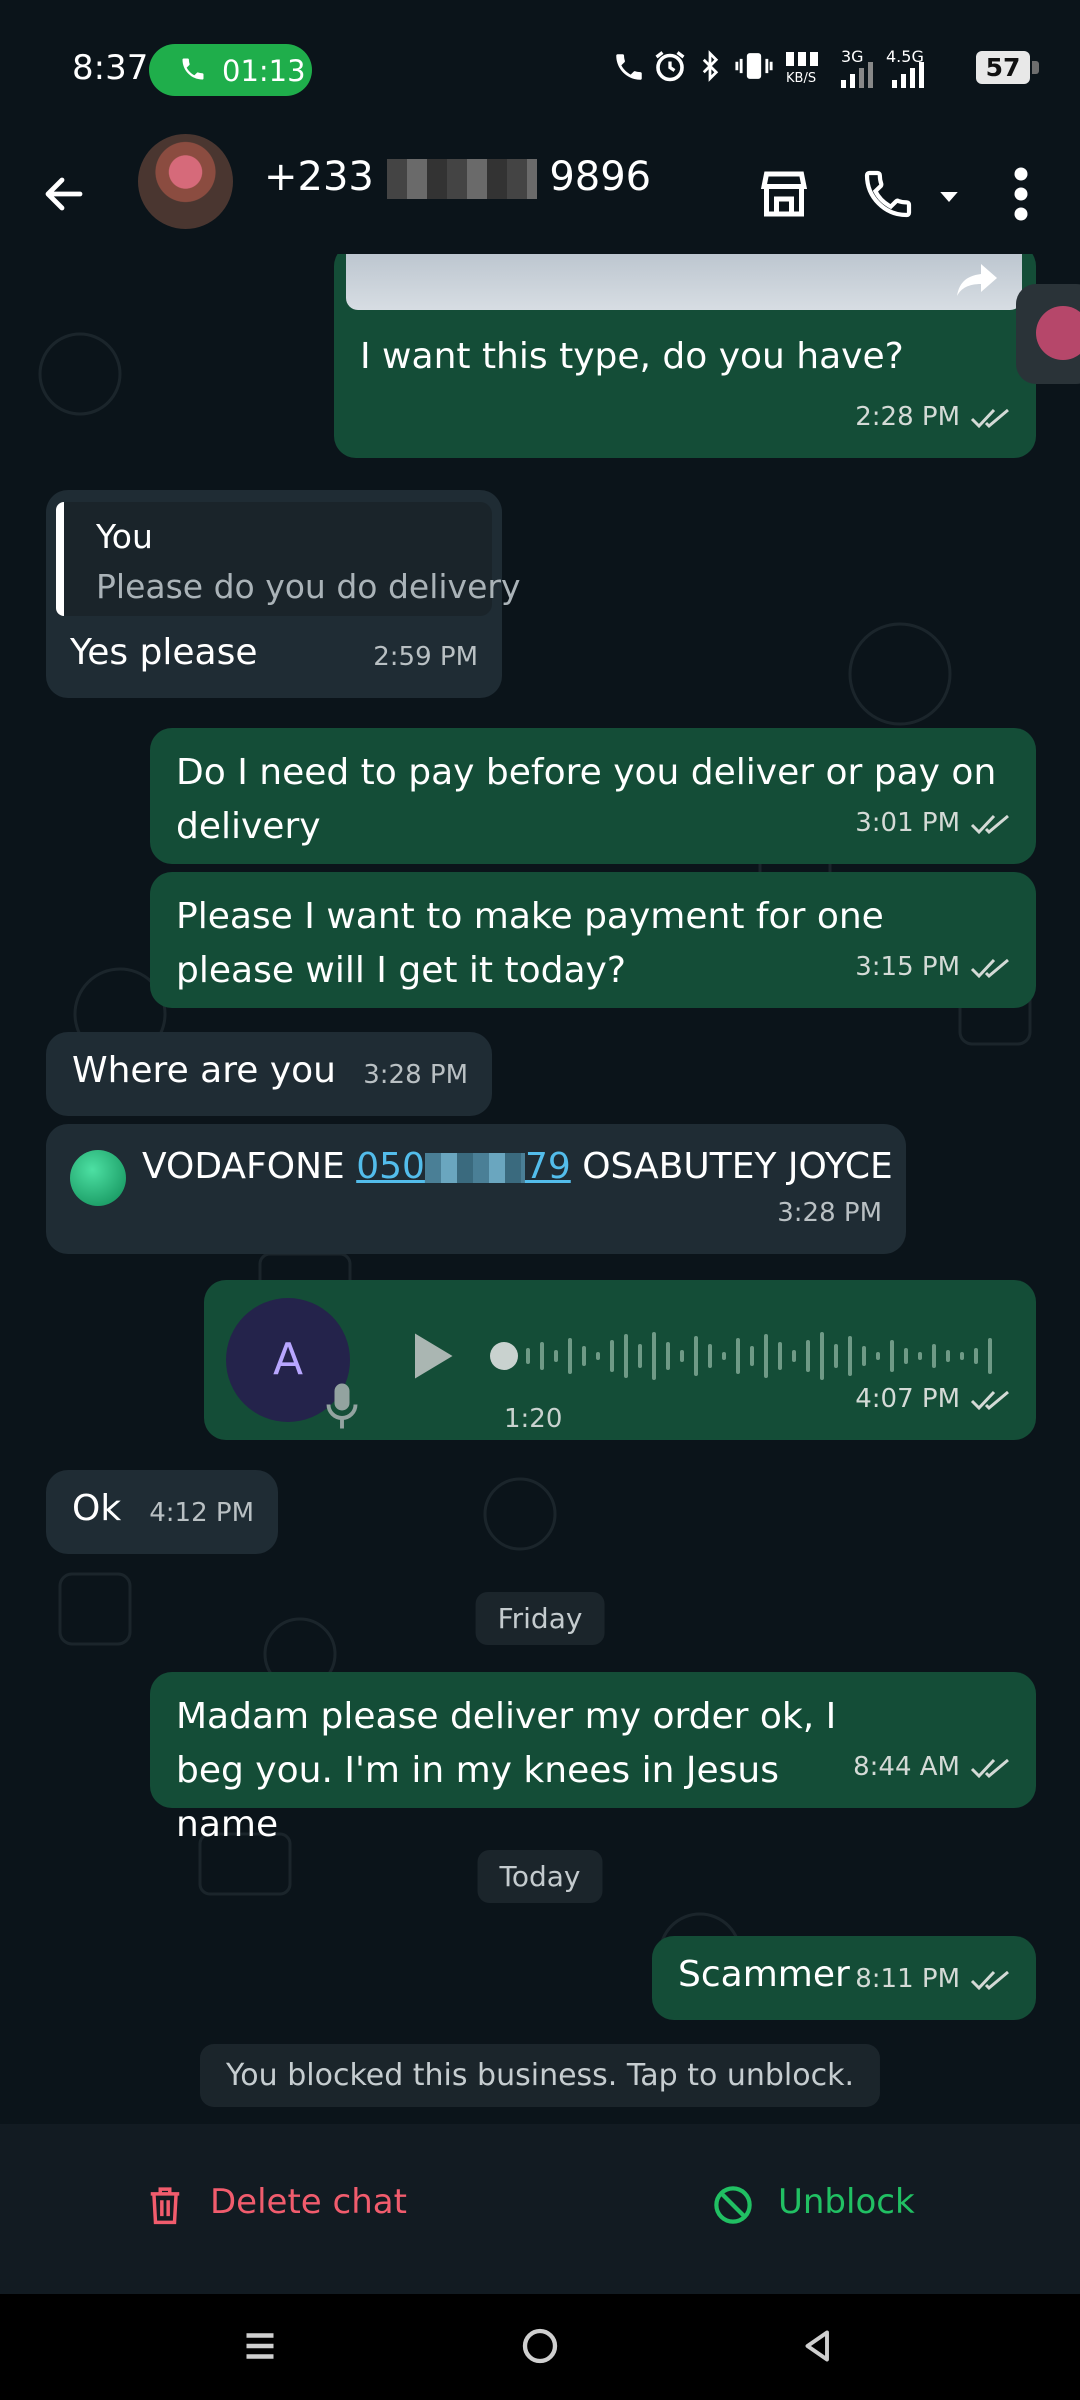  I want to click on ongoing-call-pill: 01:13, so click(230, 70).